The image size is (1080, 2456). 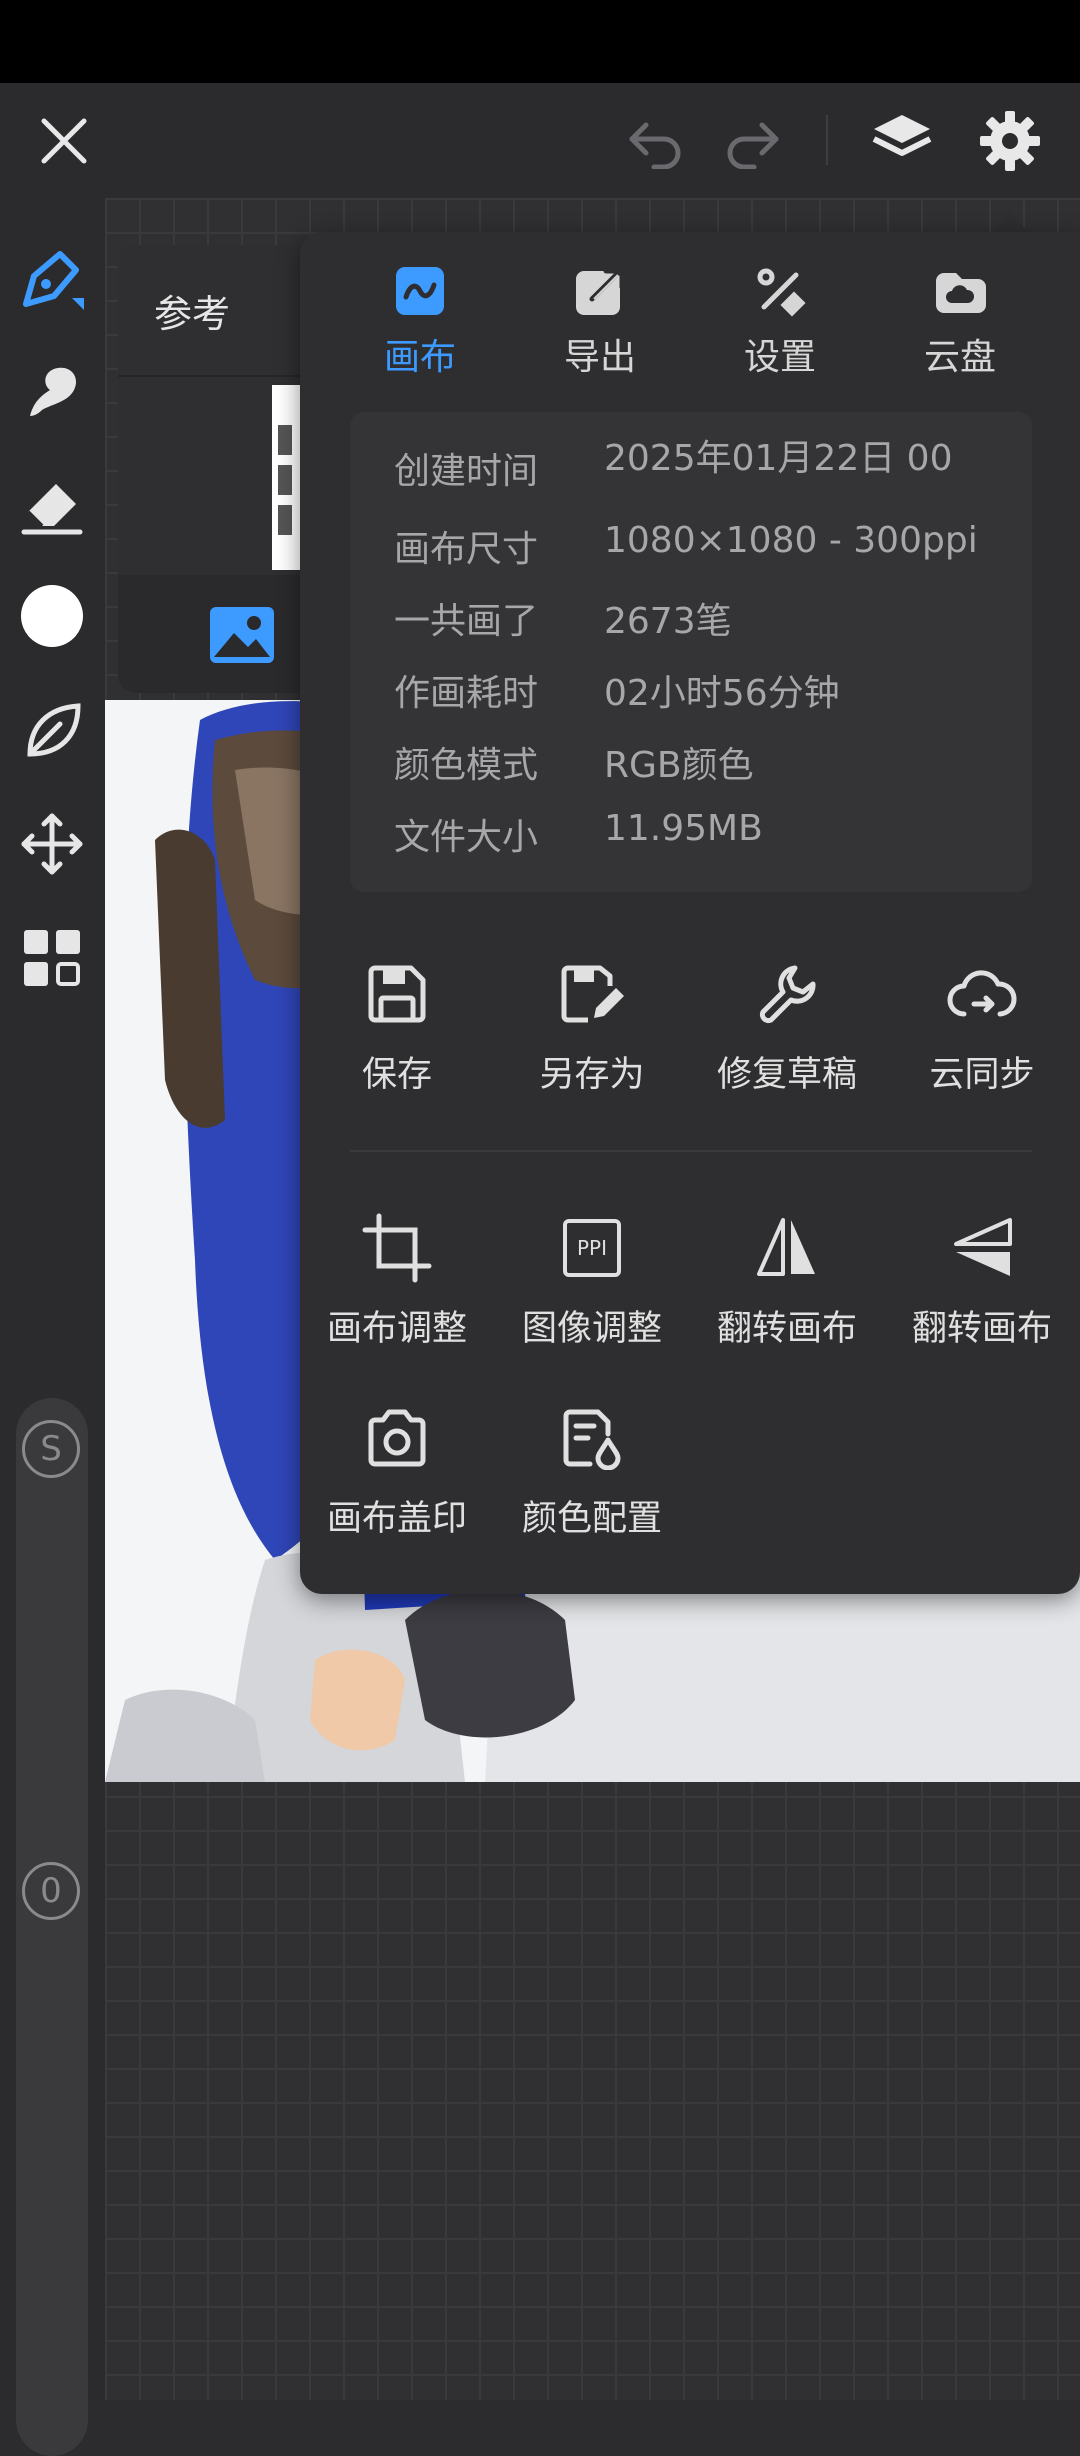 What do you see at coordinates (780, 291) in the screenshot?
I see `settings-tools-icon` at bounding box center [780, 291].